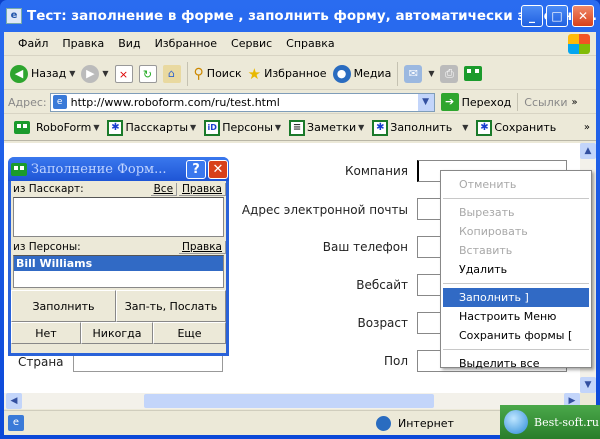 This screenshot has width=600, height=439. Describe the element at coordinates (218, 74) in the screenshot. I see `search-button: ⚲ Поиск` at that location.